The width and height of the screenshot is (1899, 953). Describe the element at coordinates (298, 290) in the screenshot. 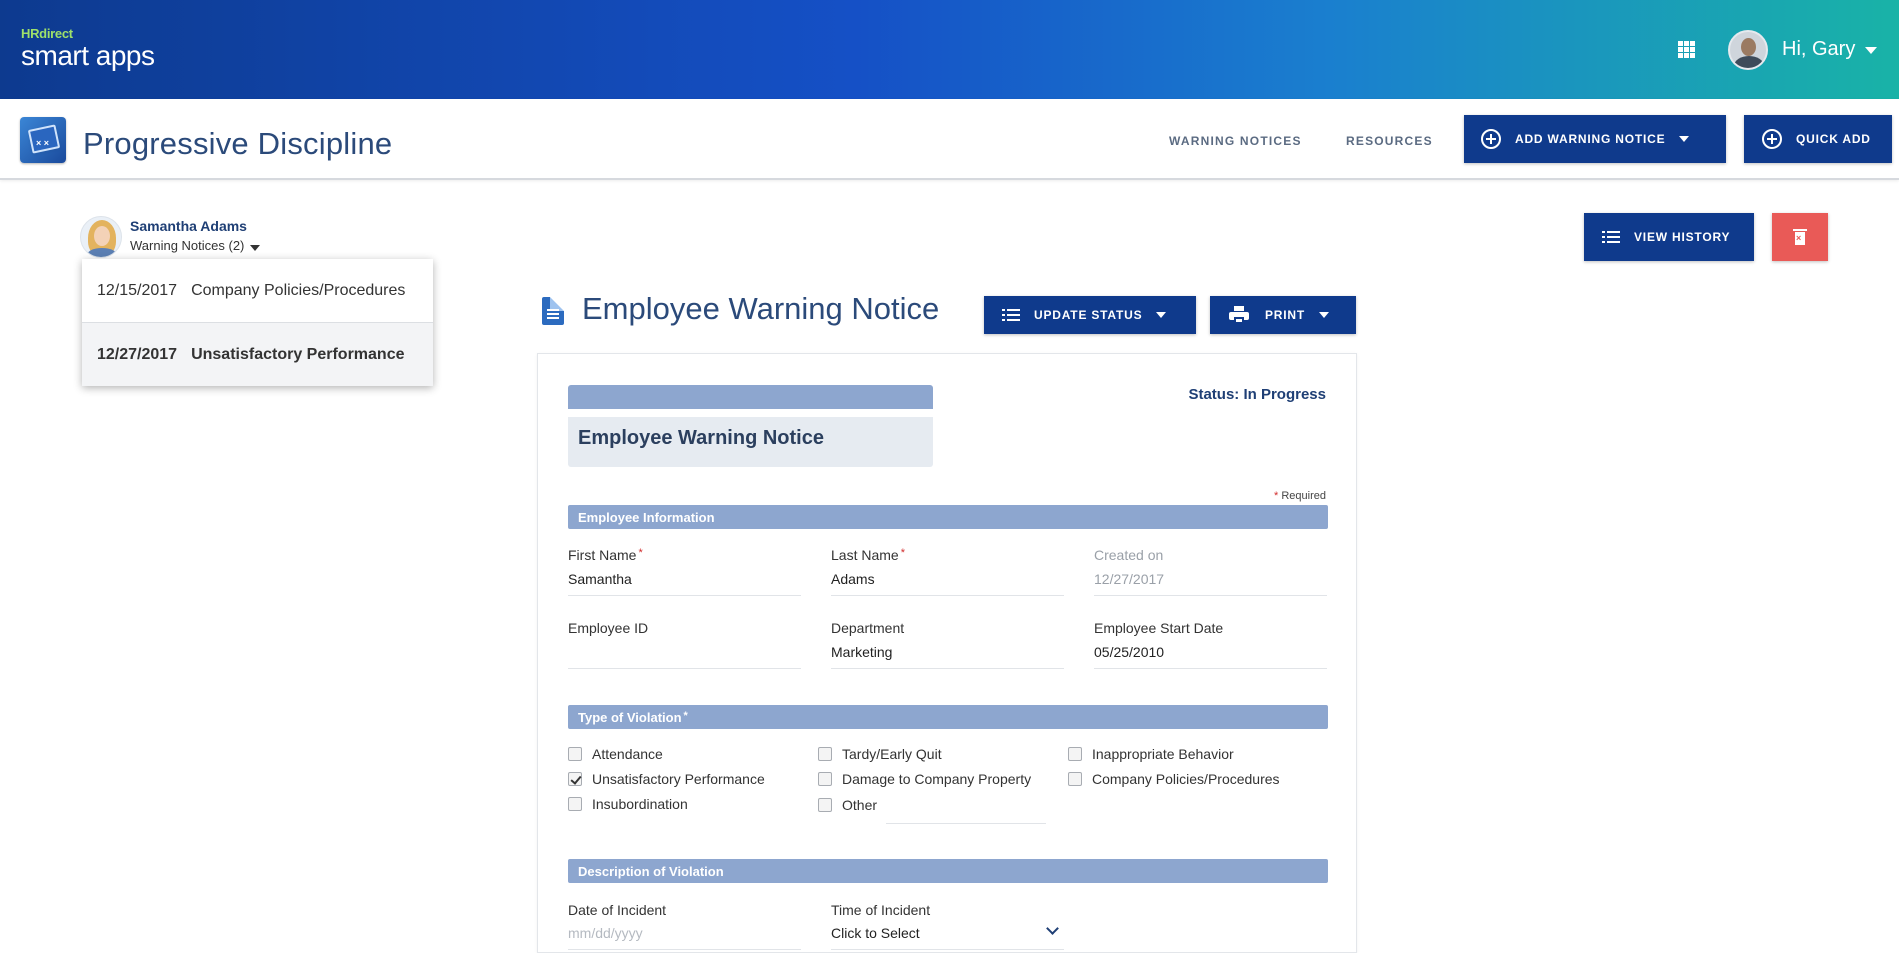

I see `notice-type: Company Policies/Procedures` at that location.